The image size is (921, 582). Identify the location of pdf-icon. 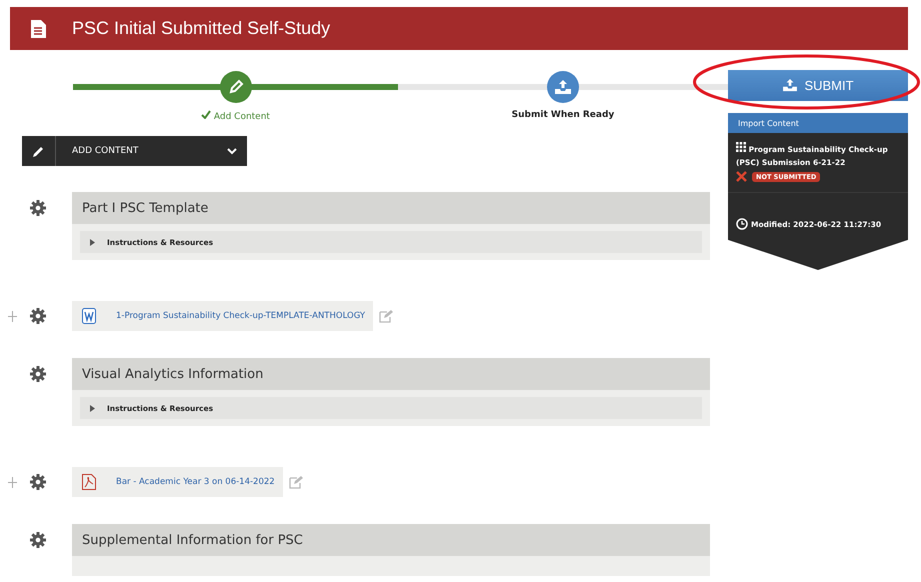
(89, 482).